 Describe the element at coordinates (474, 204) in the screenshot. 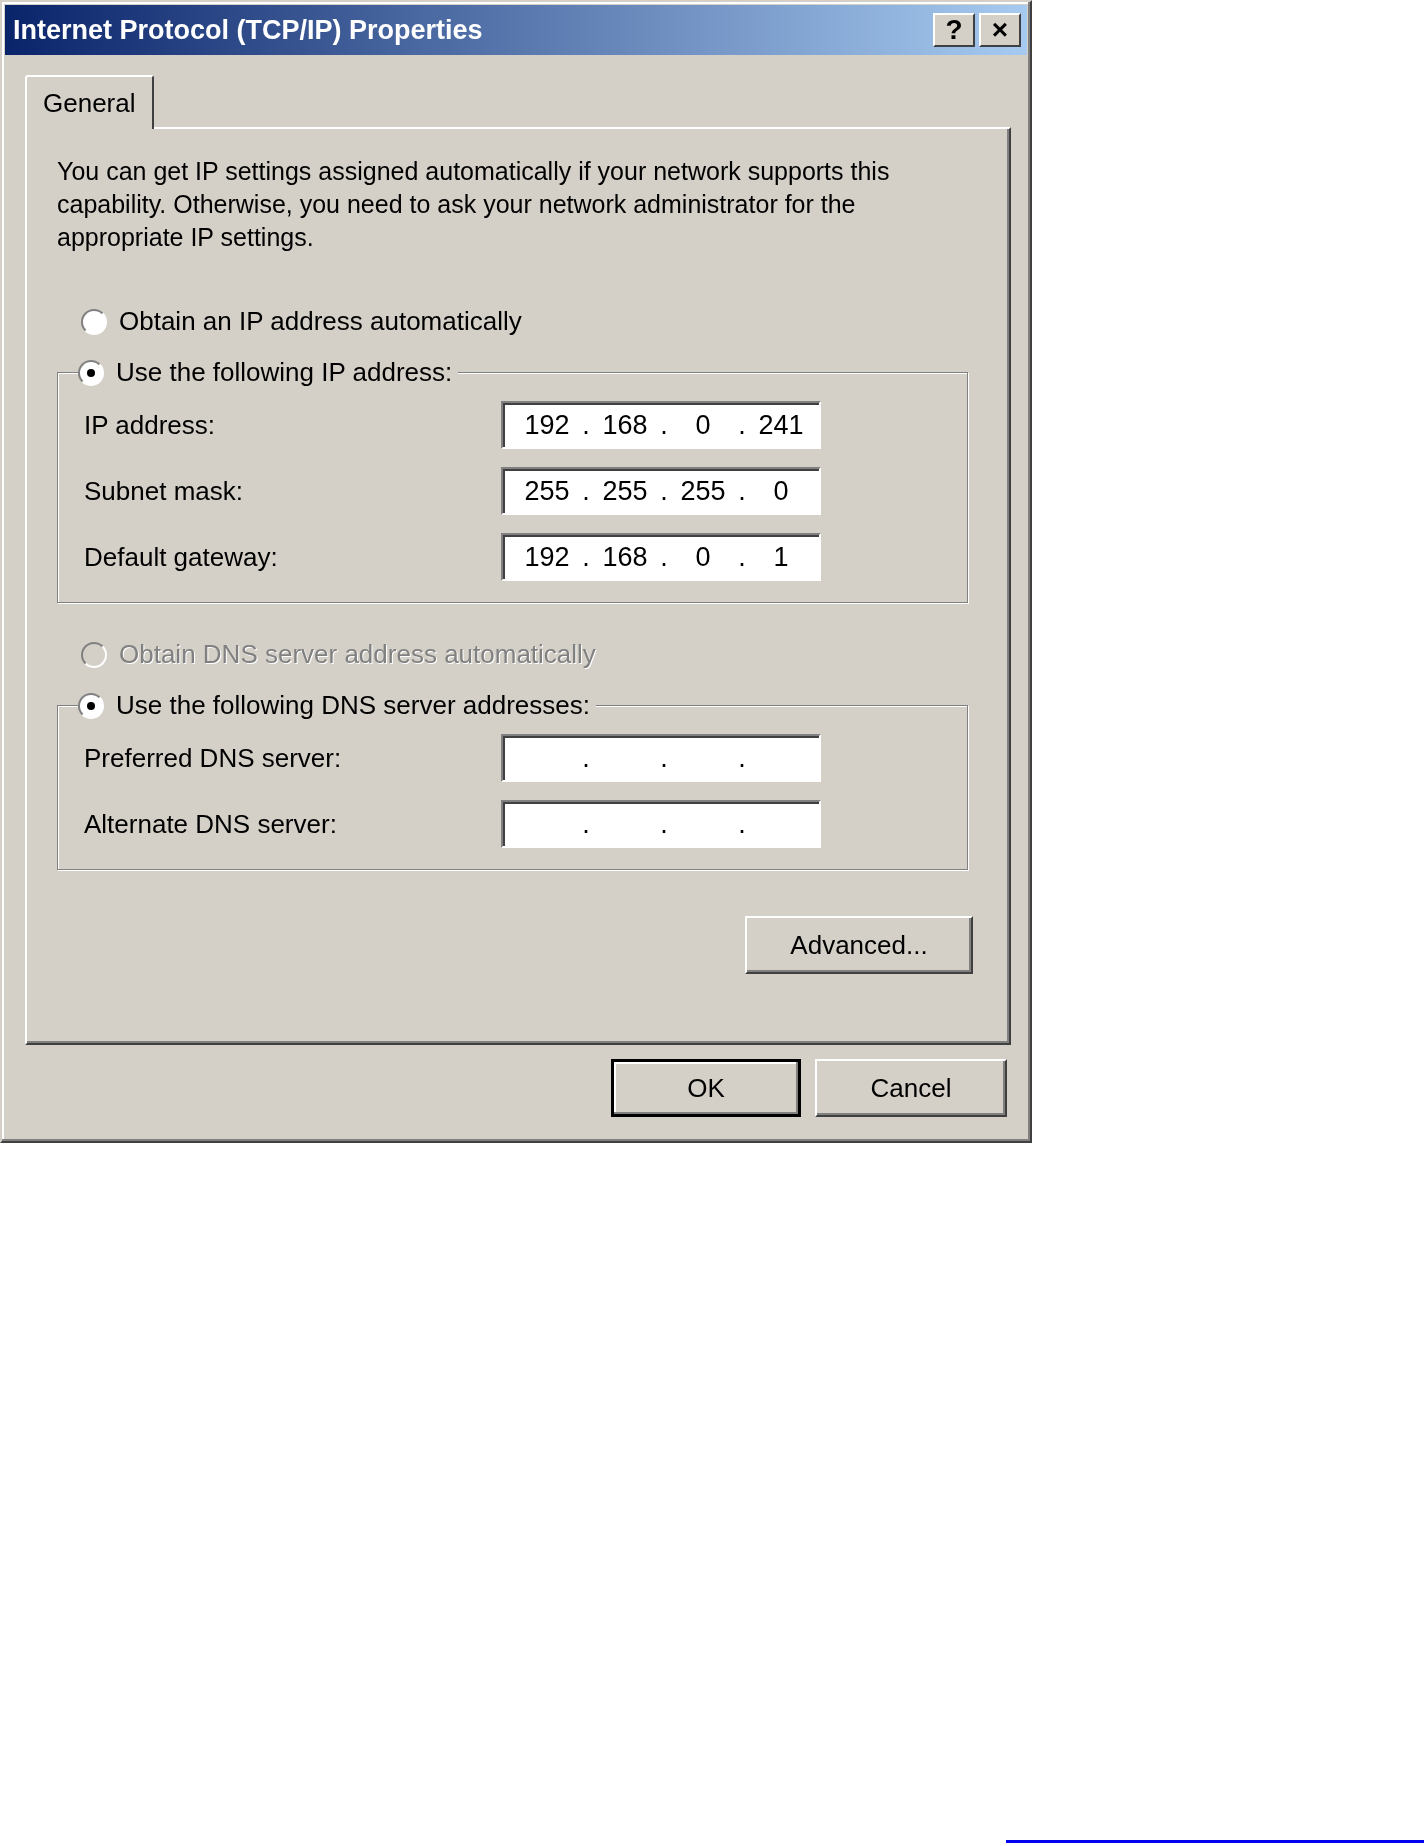

I see `intro-text: You can get IP settings assigned automatically if your network supports this capability. Otherwise, you need to ask your network administrator for the appropriate IP settings.` at that location.